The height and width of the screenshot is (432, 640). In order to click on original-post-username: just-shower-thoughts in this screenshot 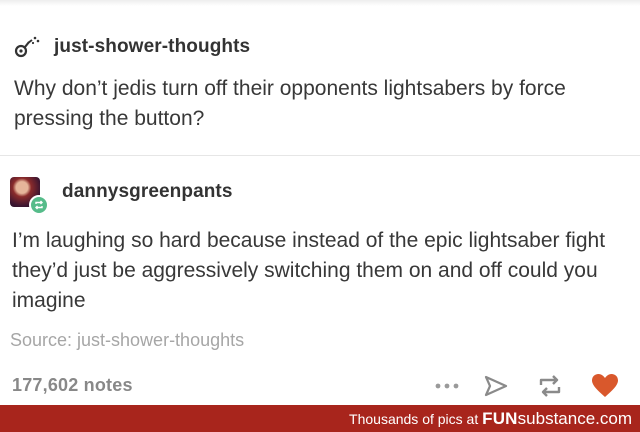, I will do `click(152, 47)`.